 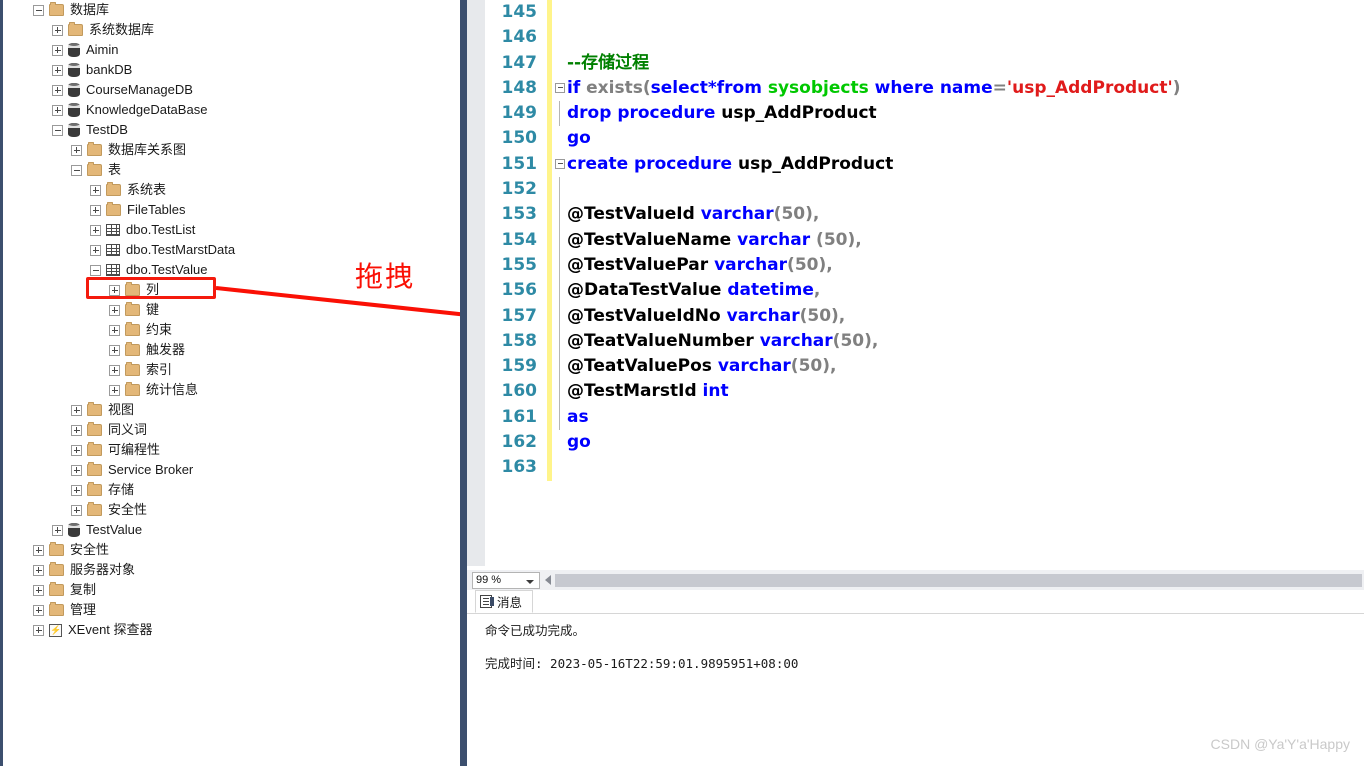 I want to click on code-line: 146, so click(x=915, y=38).